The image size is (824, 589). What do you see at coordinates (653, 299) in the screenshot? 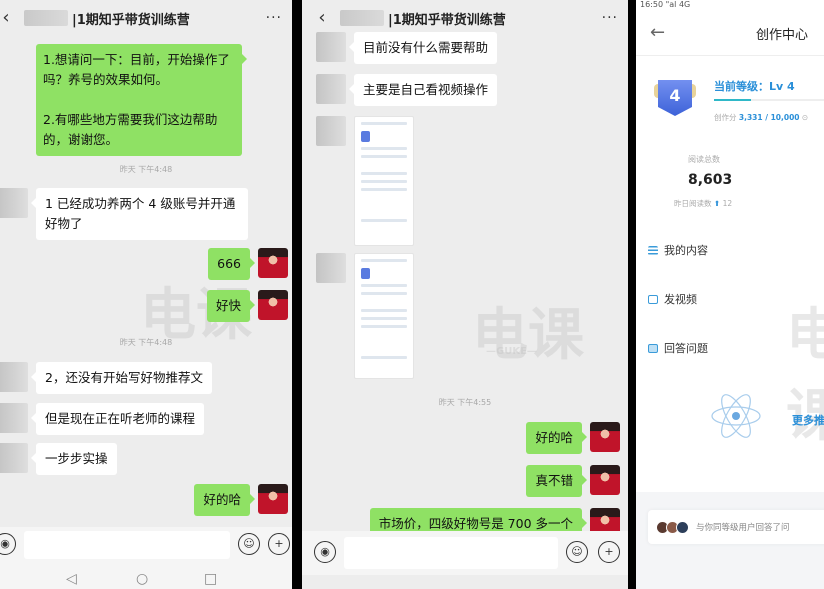
I see `video-icon` at bounding box center [653, 299].